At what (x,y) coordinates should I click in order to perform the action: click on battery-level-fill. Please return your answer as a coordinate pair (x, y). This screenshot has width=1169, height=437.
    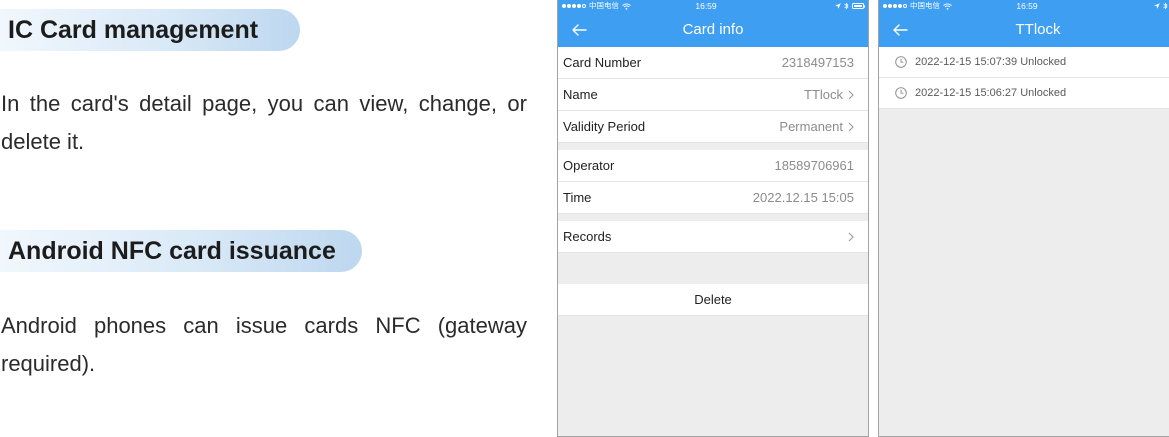
    Looking at the image, I should click on (858, 6).